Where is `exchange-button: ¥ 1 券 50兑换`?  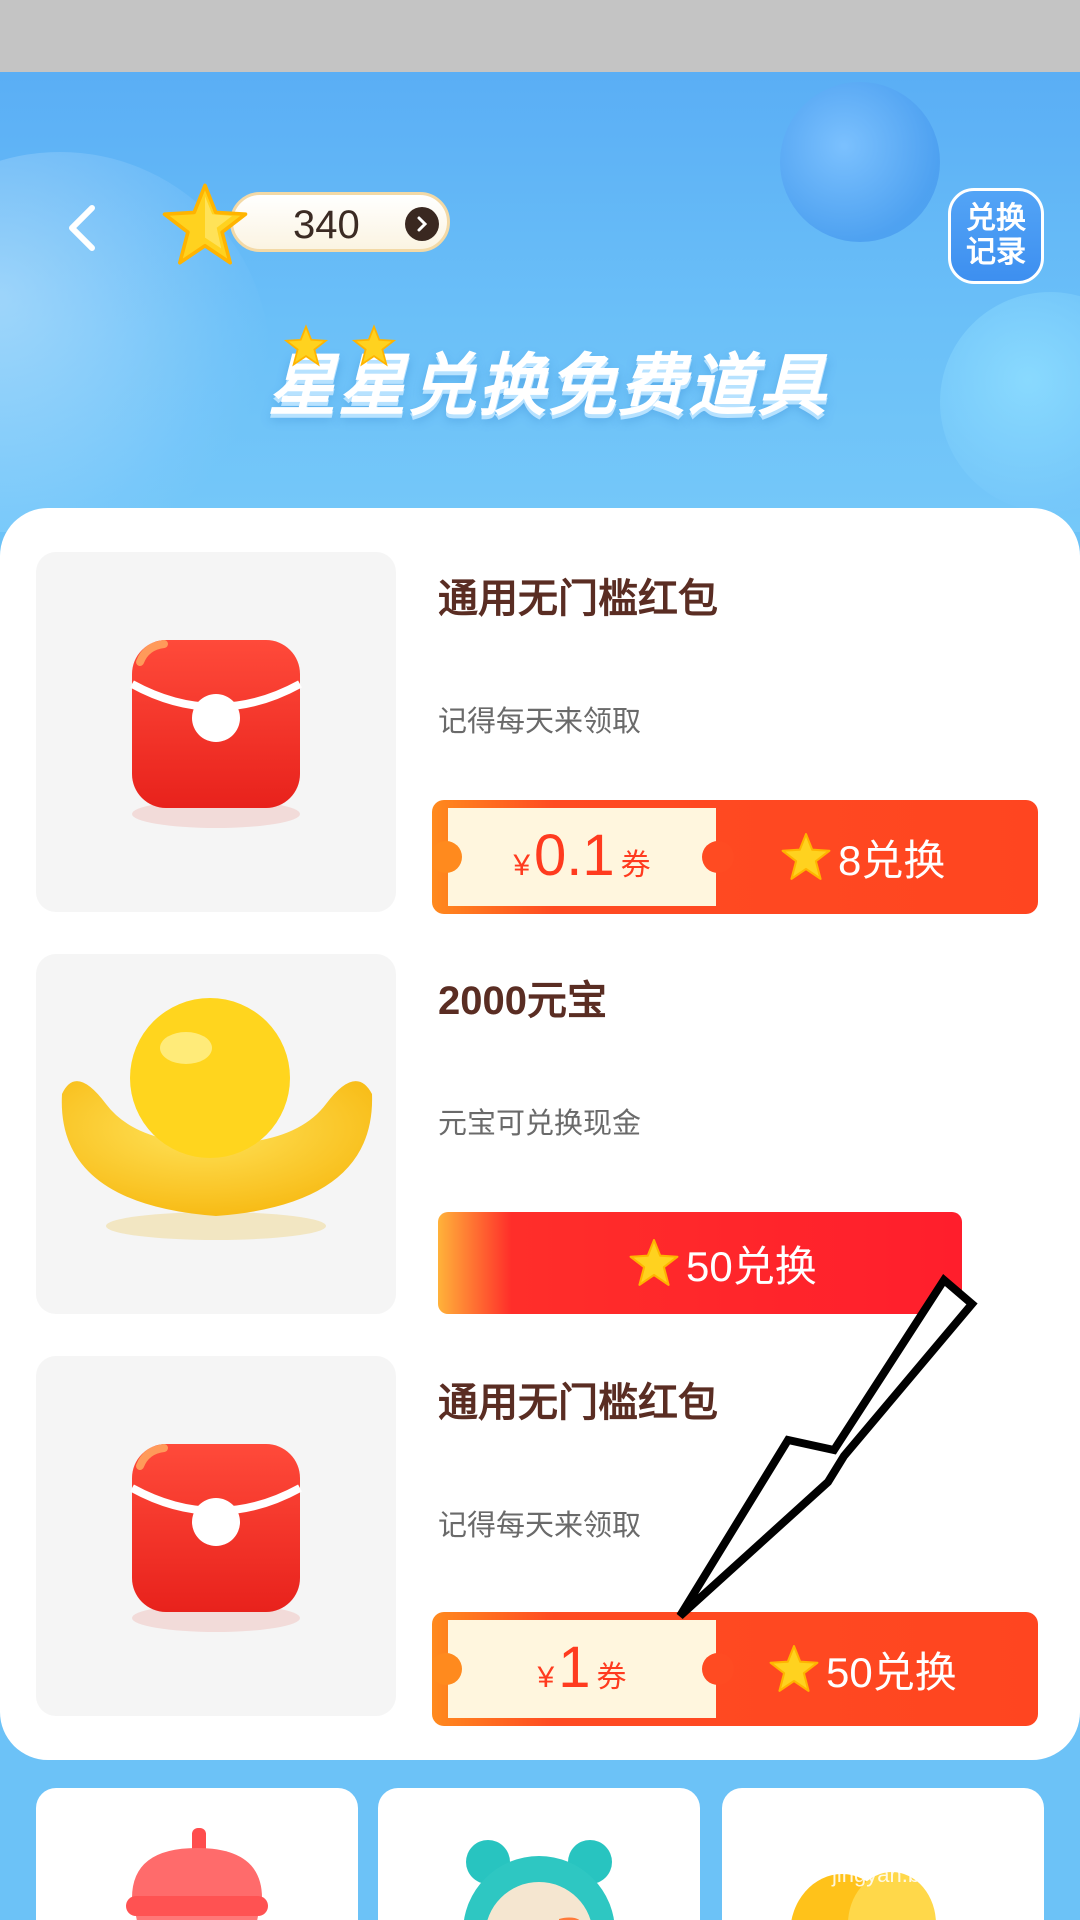 exchange-button: ¥ 1 券 50兑换 is located at coordinates (735, 1669).